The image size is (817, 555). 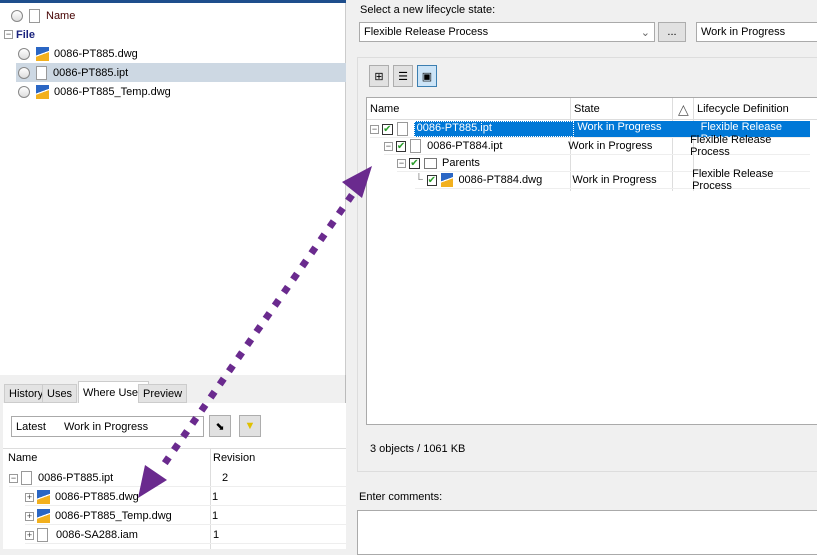 I want to click on tree-view-button: ⊞, so click(x=379, y=76).